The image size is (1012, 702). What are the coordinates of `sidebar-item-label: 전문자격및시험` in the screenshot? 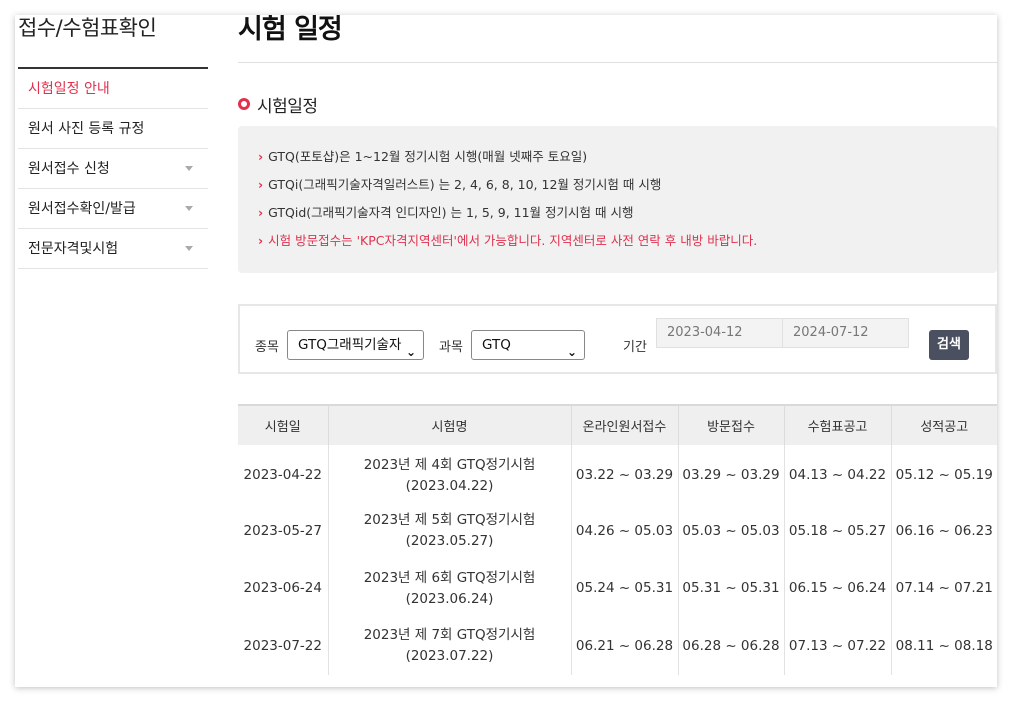 It's located at (73, 249).